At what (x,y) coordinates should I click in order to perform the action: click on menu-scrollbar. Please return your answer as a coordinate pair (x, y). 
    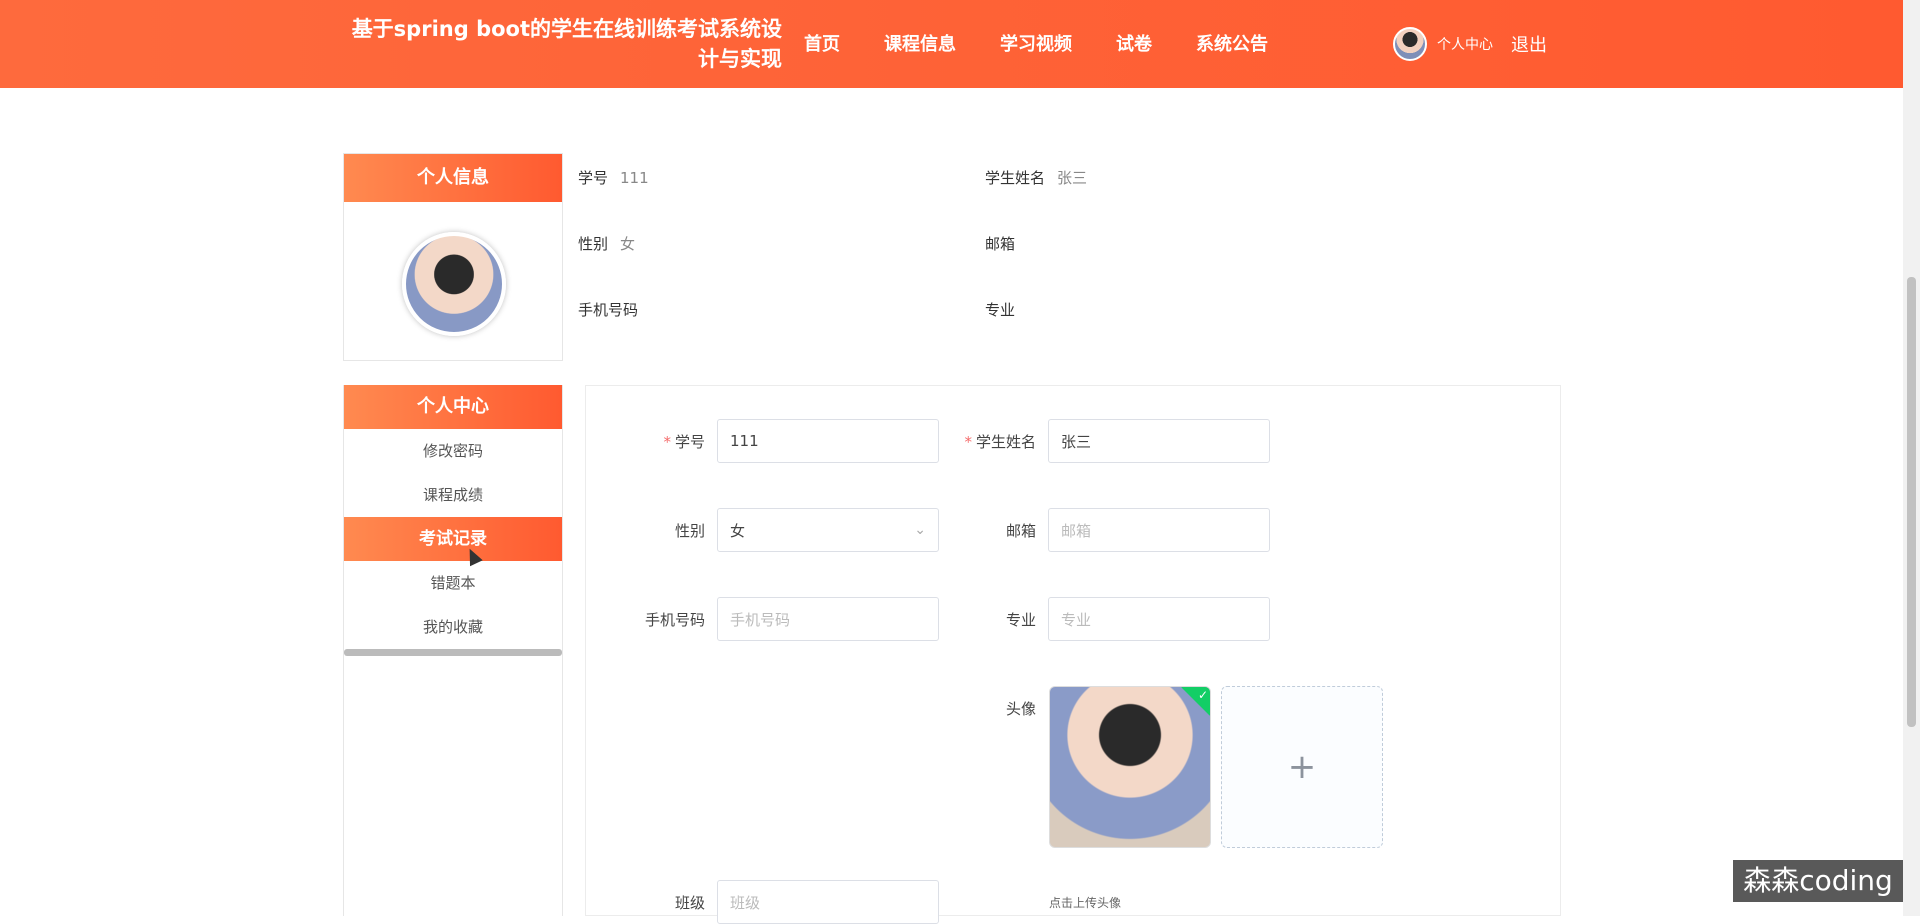
    Looking at the image, I should click on (453, 652).